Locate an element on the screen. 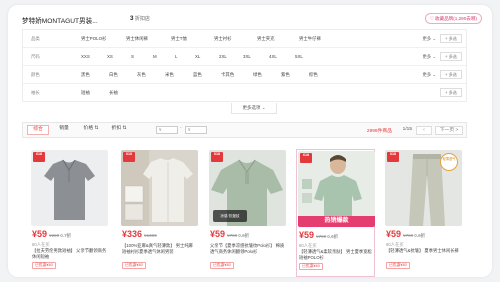 This screenshot has width=500, height=282. product-title: 父亲节【夏季凉感抗皱纹Polo衫】 棉质透气商务休闲翻领Polo衫 is located at coordinates (247, 249).